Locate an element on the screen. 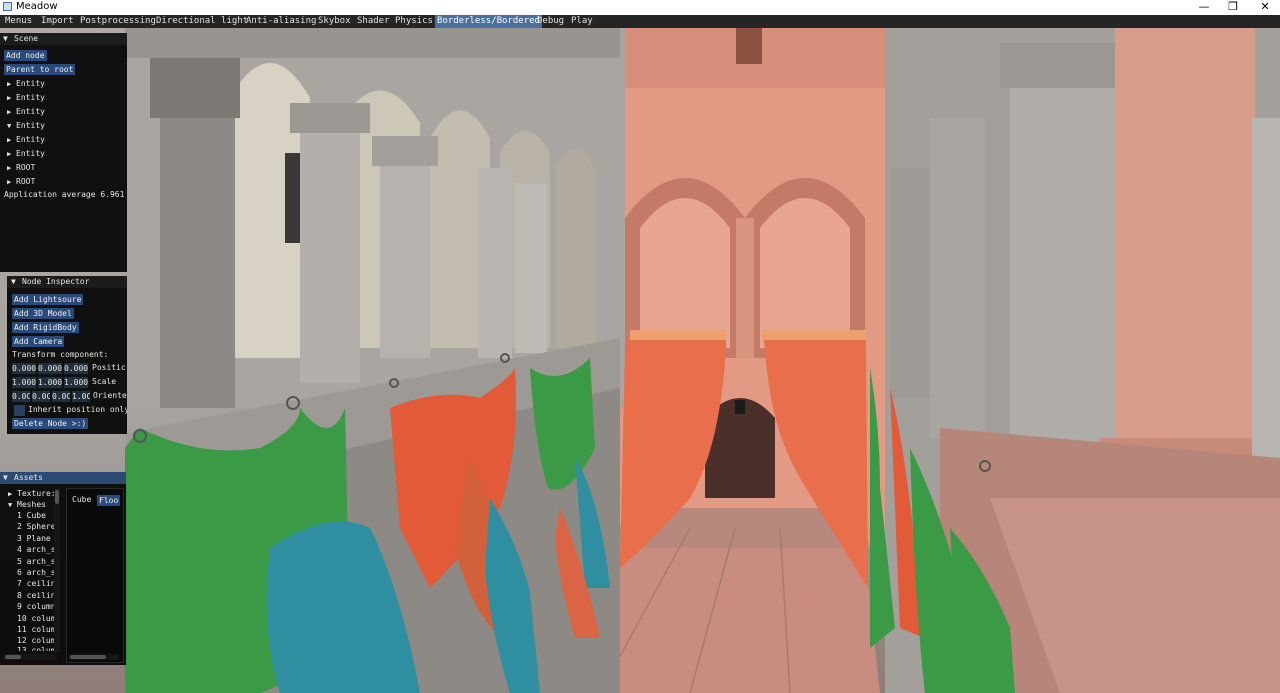  menu-borderless-bordered: Borderless/Bordered is located at coordinates (488, 21).